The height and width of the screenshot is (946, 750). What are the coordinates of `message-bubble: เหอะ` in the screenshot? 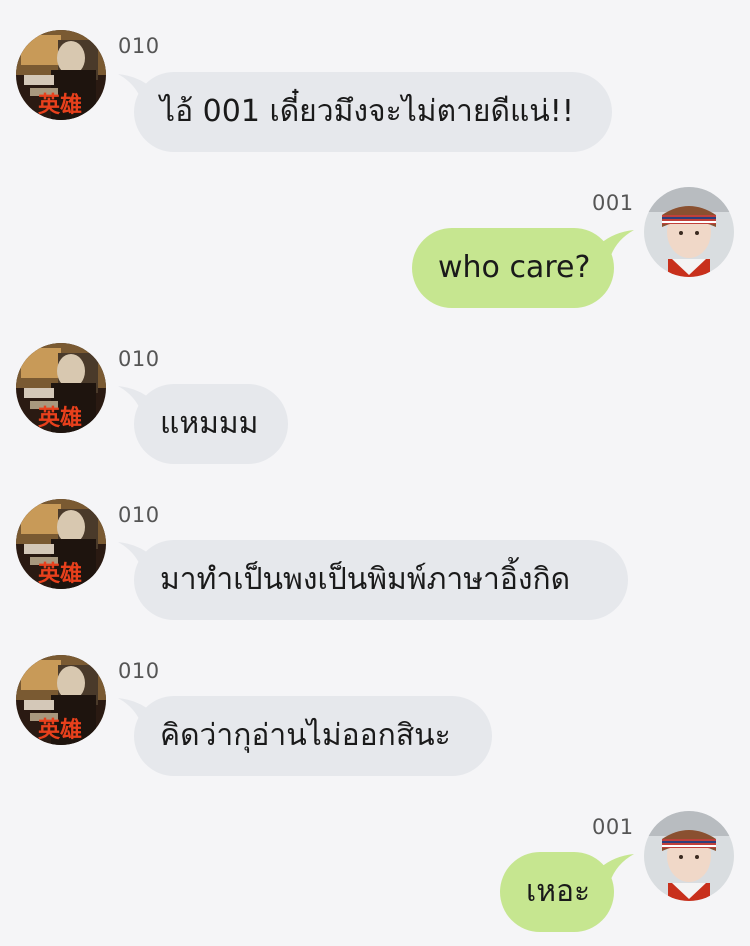 It's located at (557, 892).